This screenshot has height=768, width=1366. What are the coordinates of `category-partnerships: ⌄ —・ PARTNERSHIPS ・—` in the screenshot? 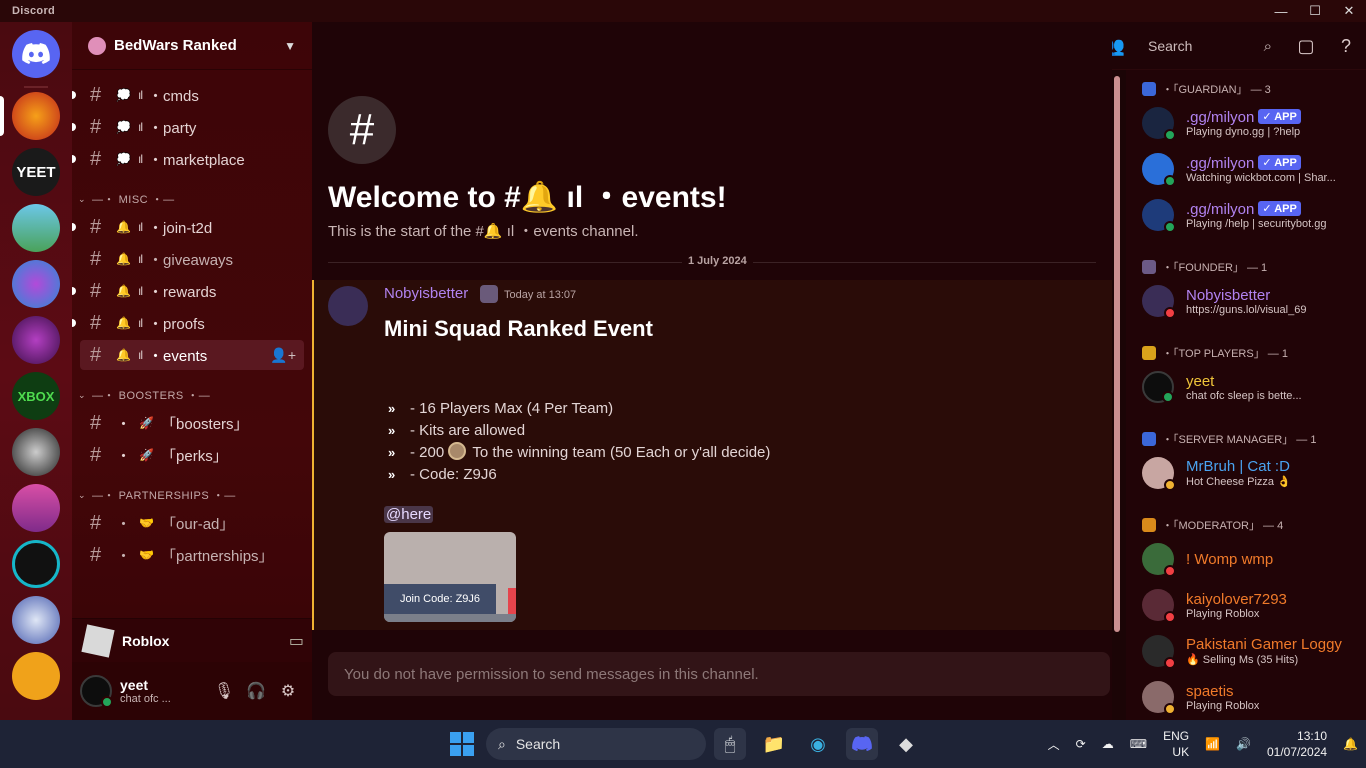 It's located at (192, 495).